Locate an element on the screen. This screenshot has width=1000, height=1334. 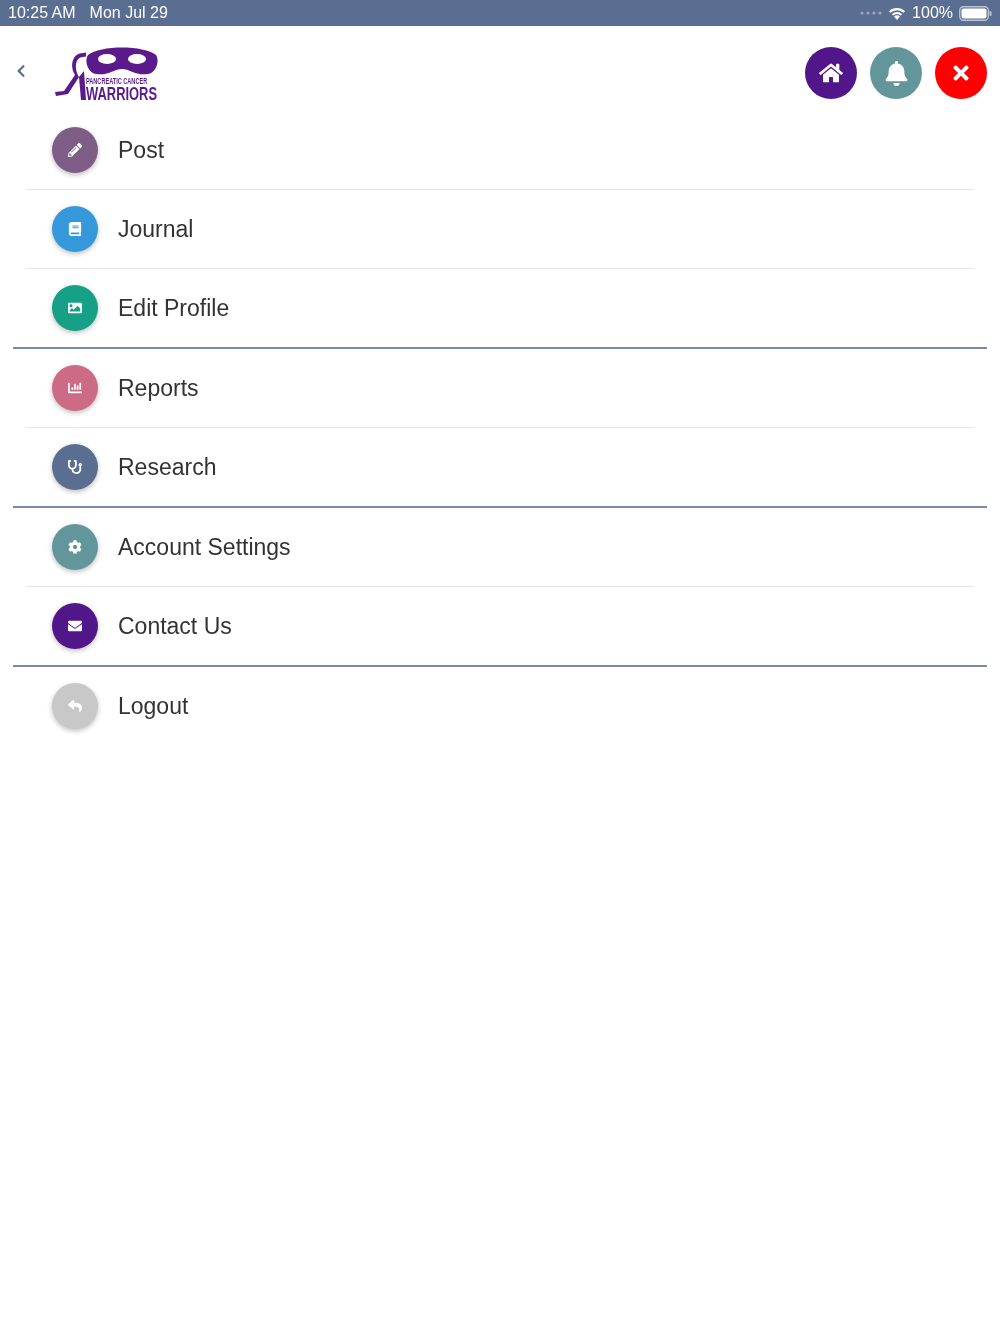
menu-label: Reports is located at coordinates (158, 388).